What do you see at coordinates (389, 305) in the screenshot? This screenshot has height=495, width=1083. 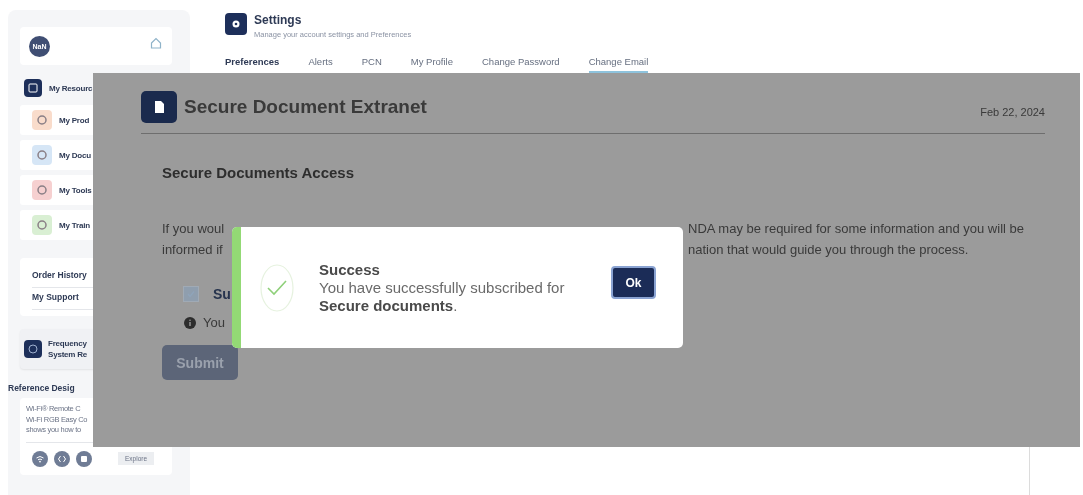 I see `dialog-message: Secure documents.` at bounding box center [389, 305].